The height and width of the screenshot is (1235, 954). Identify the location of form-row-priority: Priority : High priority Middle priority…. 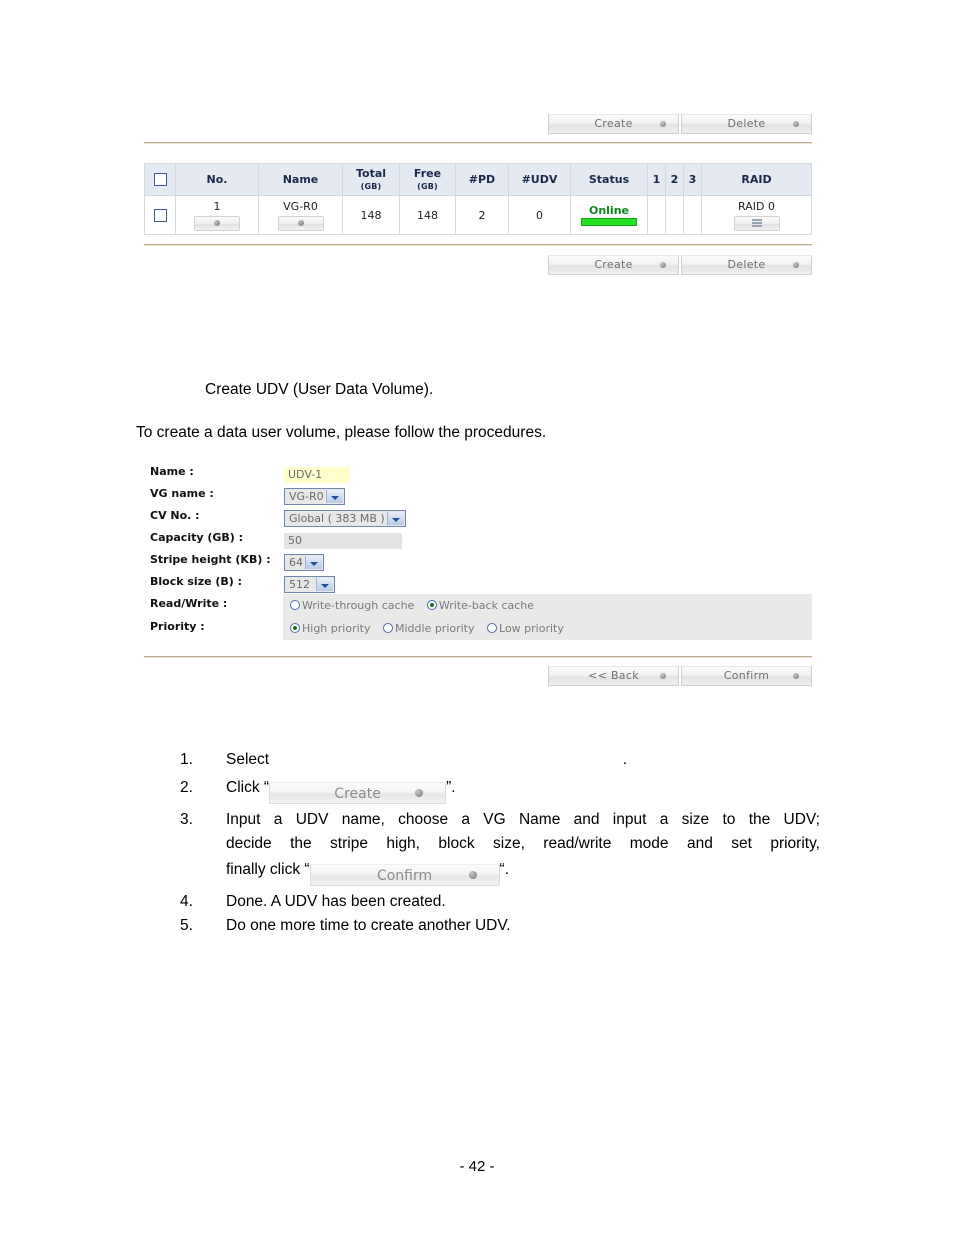
(478, 628).